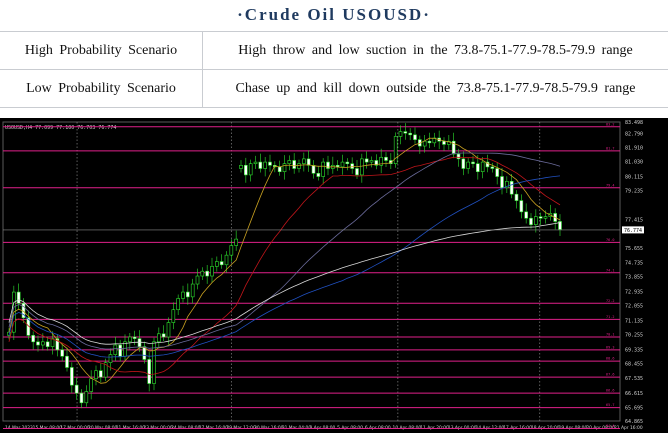 The width and height of the screenshot is (668, 433). I want to click on y-tick-label: 81.030, so click(634, 163).